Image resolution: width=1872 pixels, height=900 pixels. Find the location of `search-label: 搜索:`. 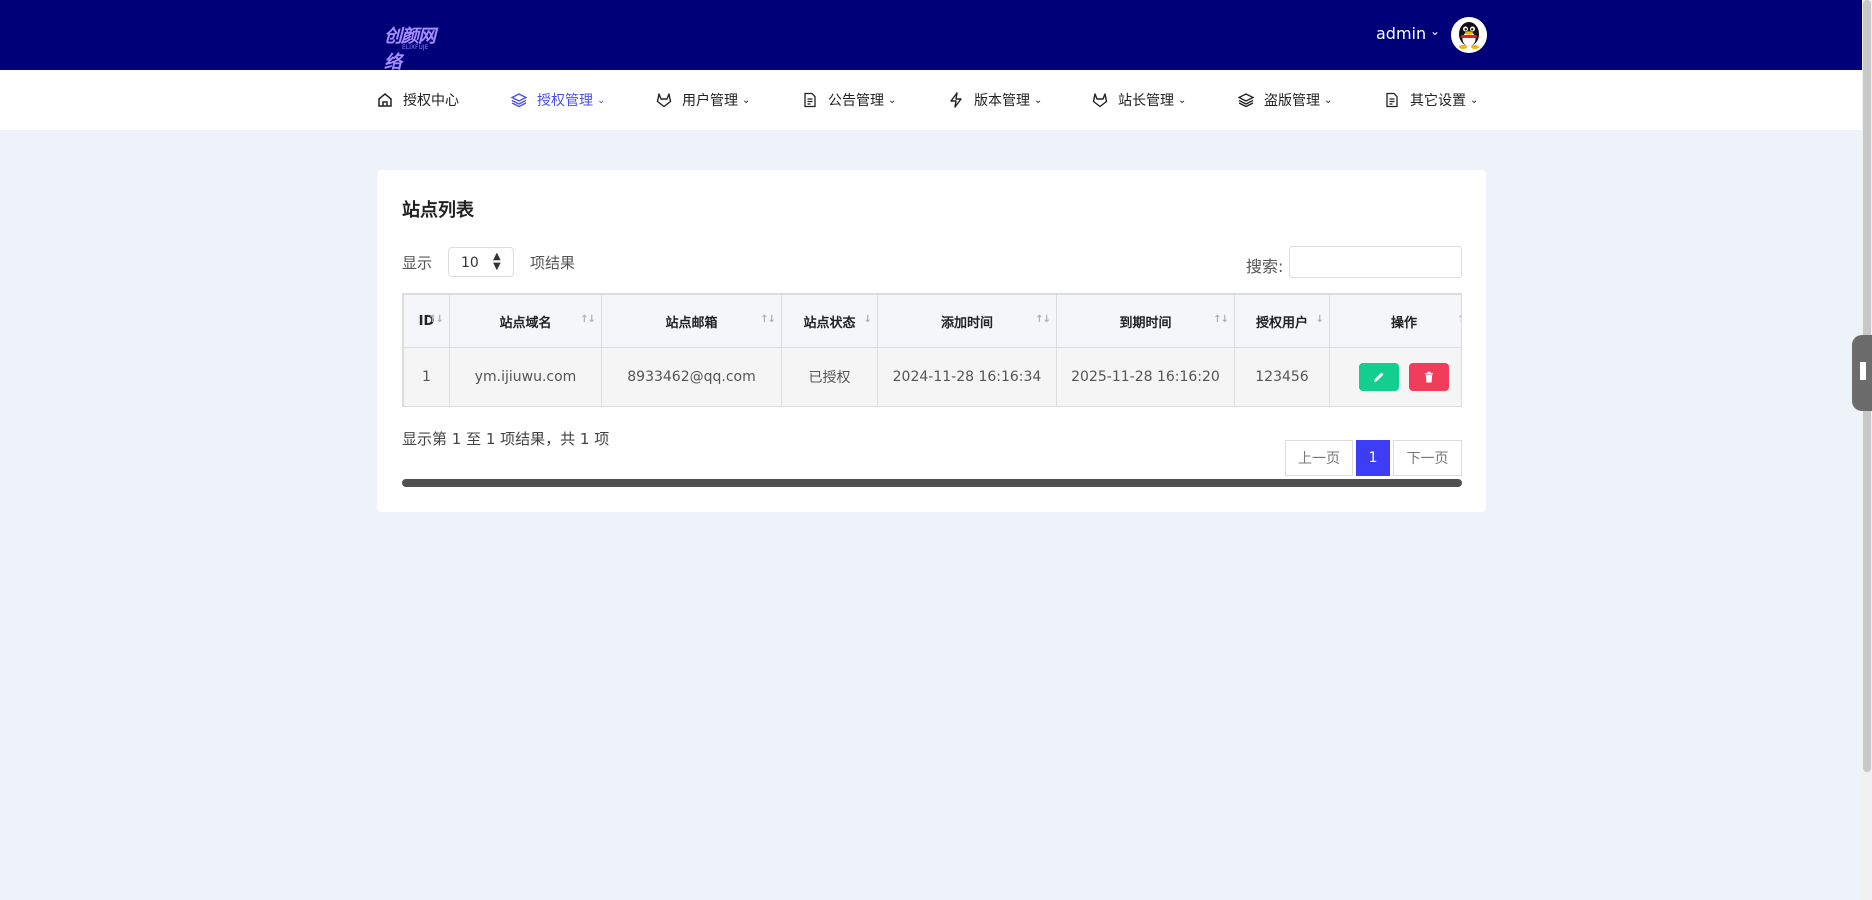

search-label: 搜索: is located at coordinates (1265, 266).